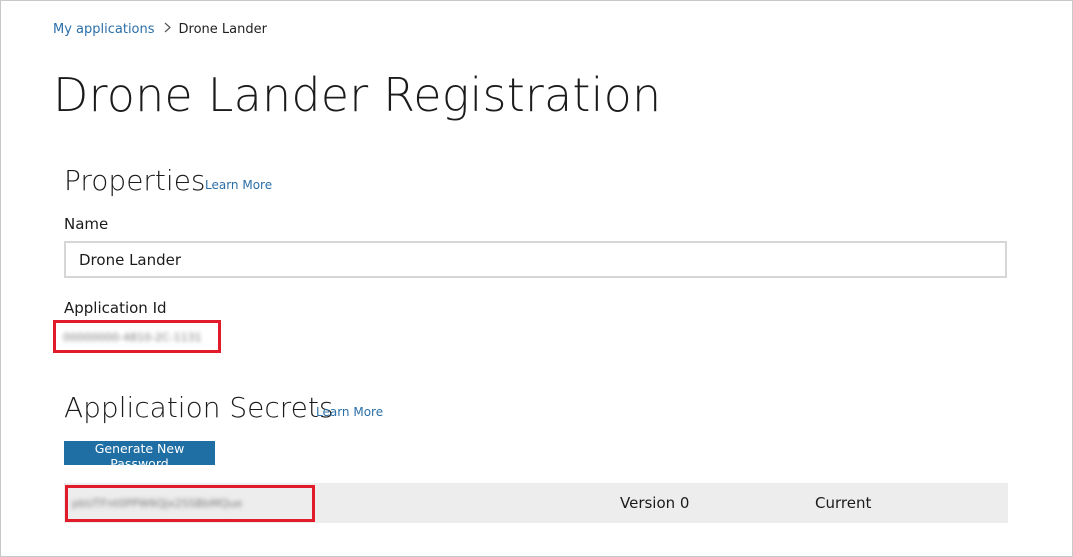 This screenshot has height=557, width=1073. What do you see at coordinates (139, 456) in the screenshot?
I see `generate-new-password-button: Generate New Password` at bounding box center [139, 456].